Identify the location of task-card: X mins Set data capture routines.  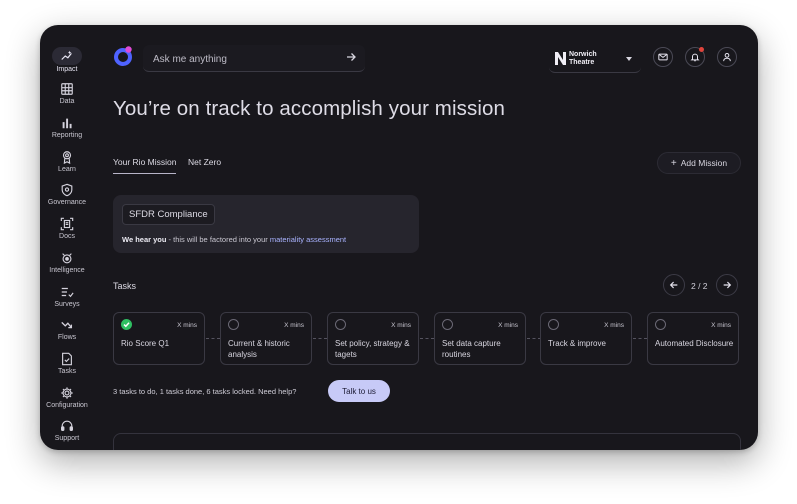
(480, 338).